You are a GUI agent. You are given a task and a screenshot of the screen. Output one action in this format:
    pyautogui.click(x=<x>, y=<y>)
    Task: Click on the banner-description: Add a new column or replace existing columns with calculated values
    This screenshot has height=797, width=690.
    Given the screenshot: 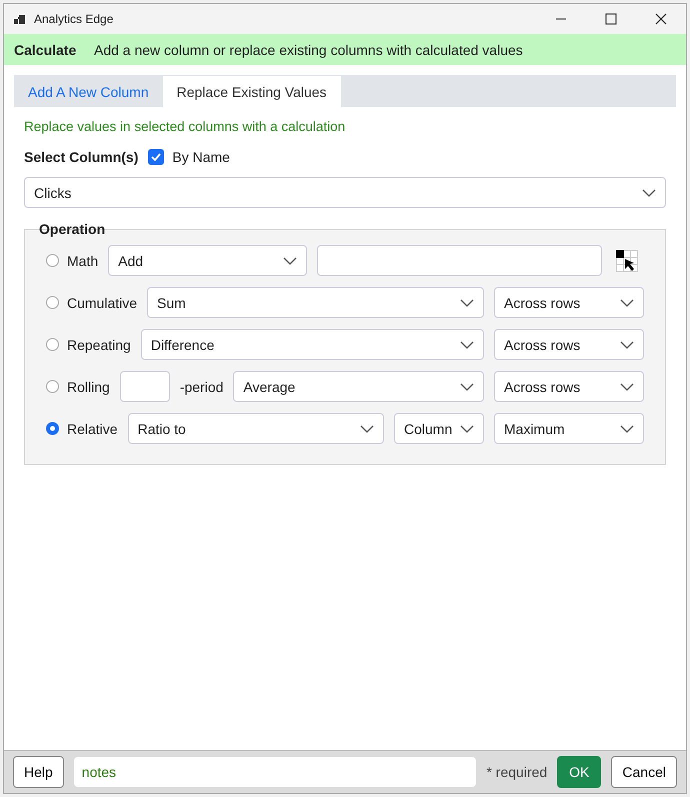 What is the action you would take?
    pyautogui.click(x=308, y=50)
    